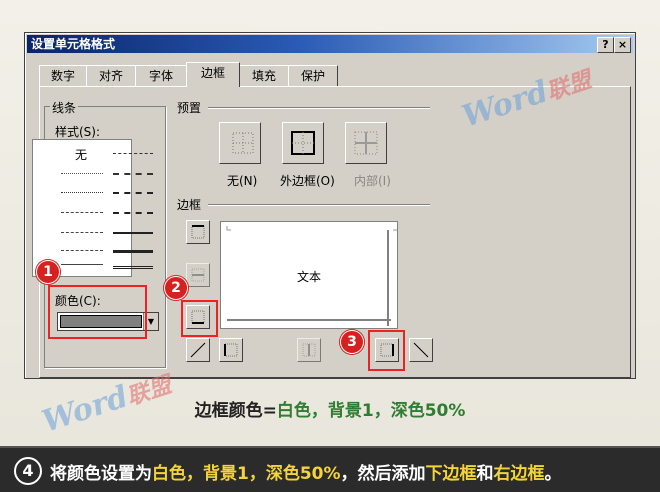 This screenshot has height=492, width=660. Describe the element at coordinates (81, 154) in the screenshot. I see `line-style-none: 无` at that location.